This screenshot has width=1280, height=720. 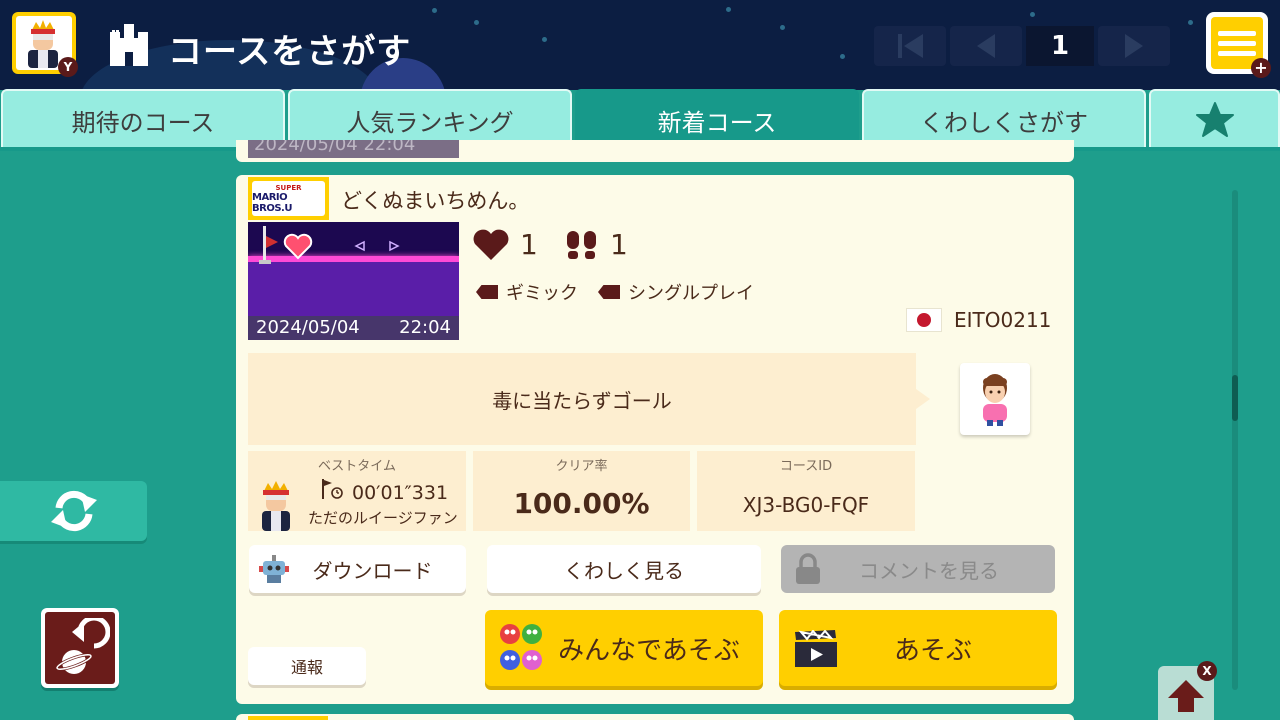 What do you see at coordinates (1235, 440) in the screenshot?
I see `scrollbar-track` at bounding box center [1235, 440].